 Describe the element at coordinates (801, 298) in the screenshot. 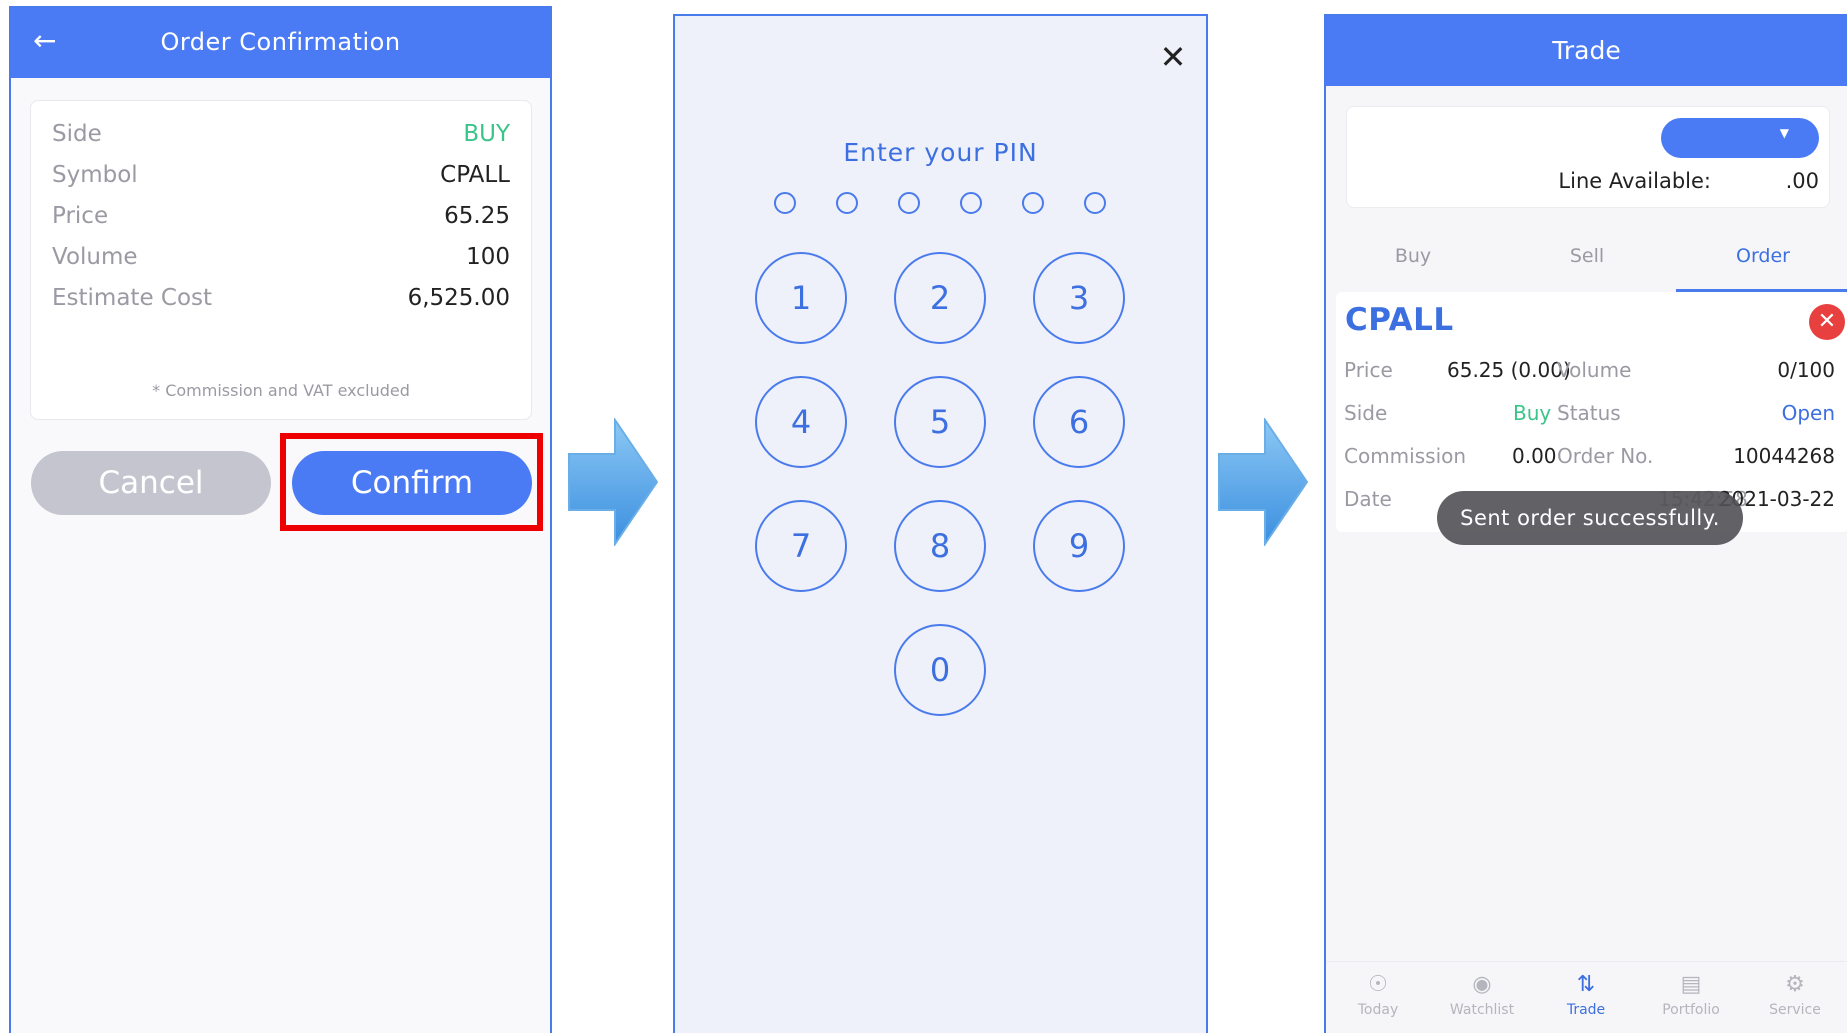

I see `pin-key-1: 1` at that location.